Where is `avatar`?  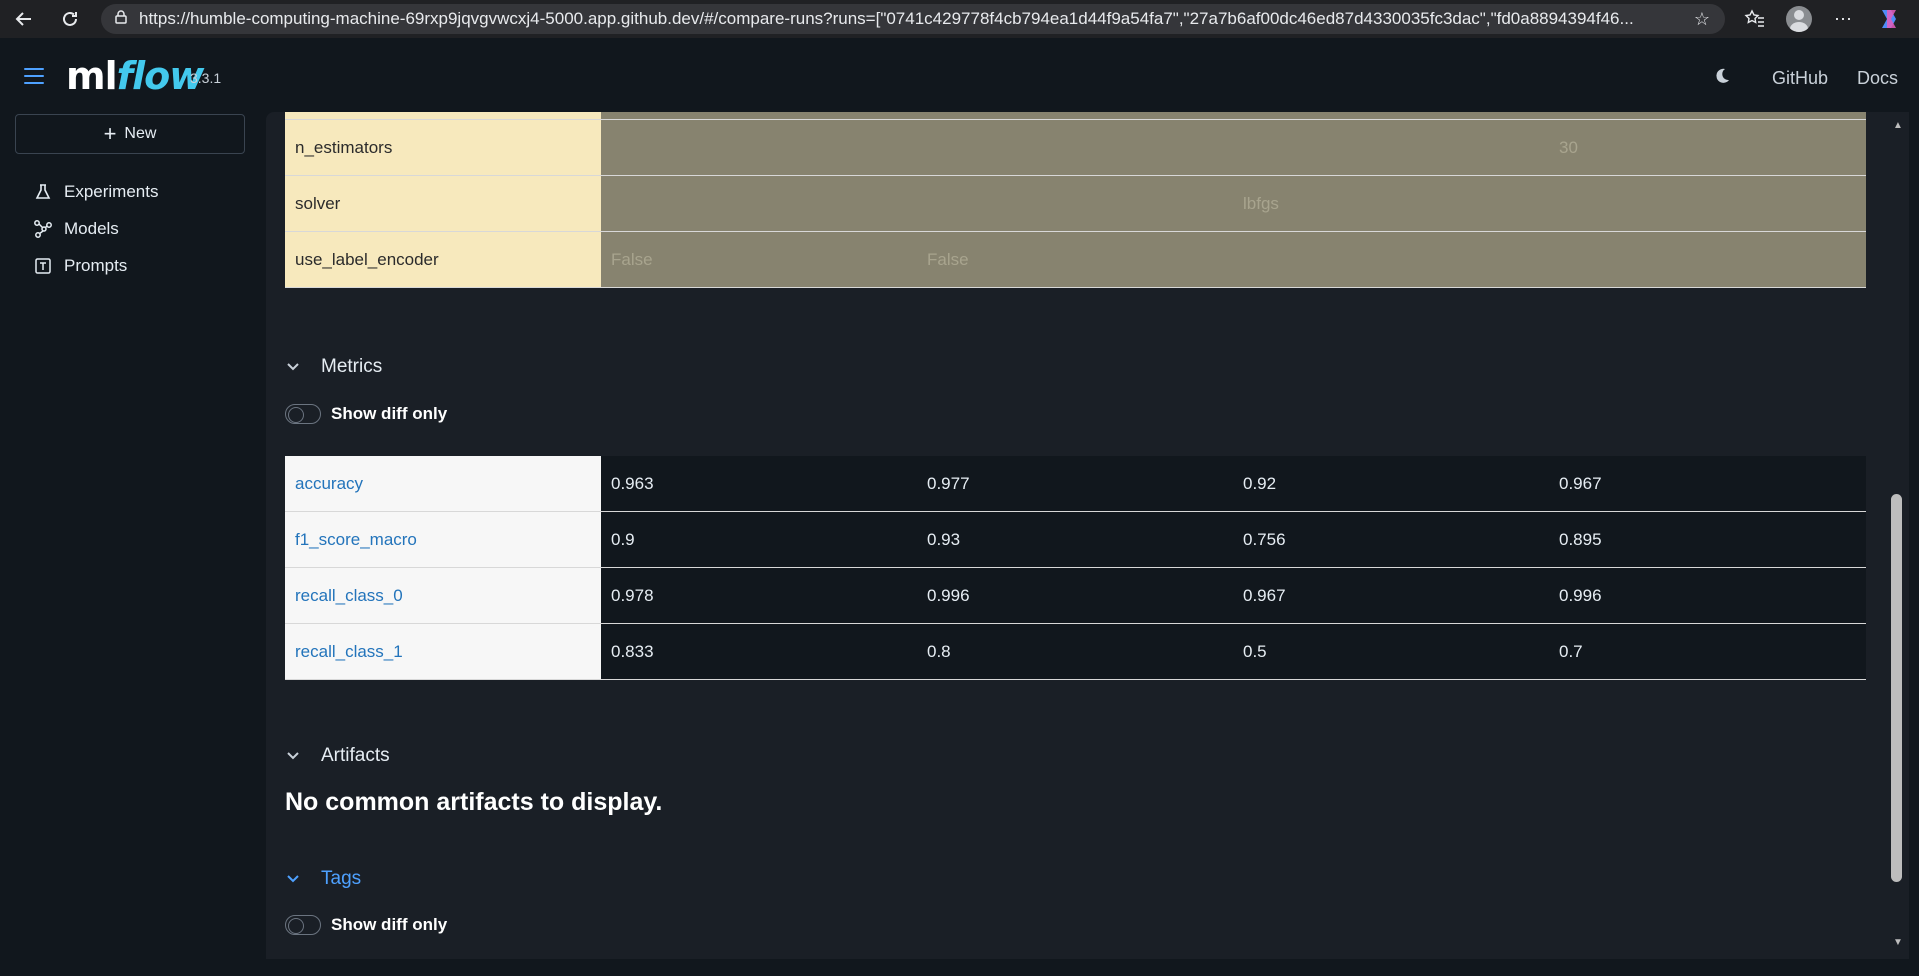
avatar is located at coordinates (1799, 19).